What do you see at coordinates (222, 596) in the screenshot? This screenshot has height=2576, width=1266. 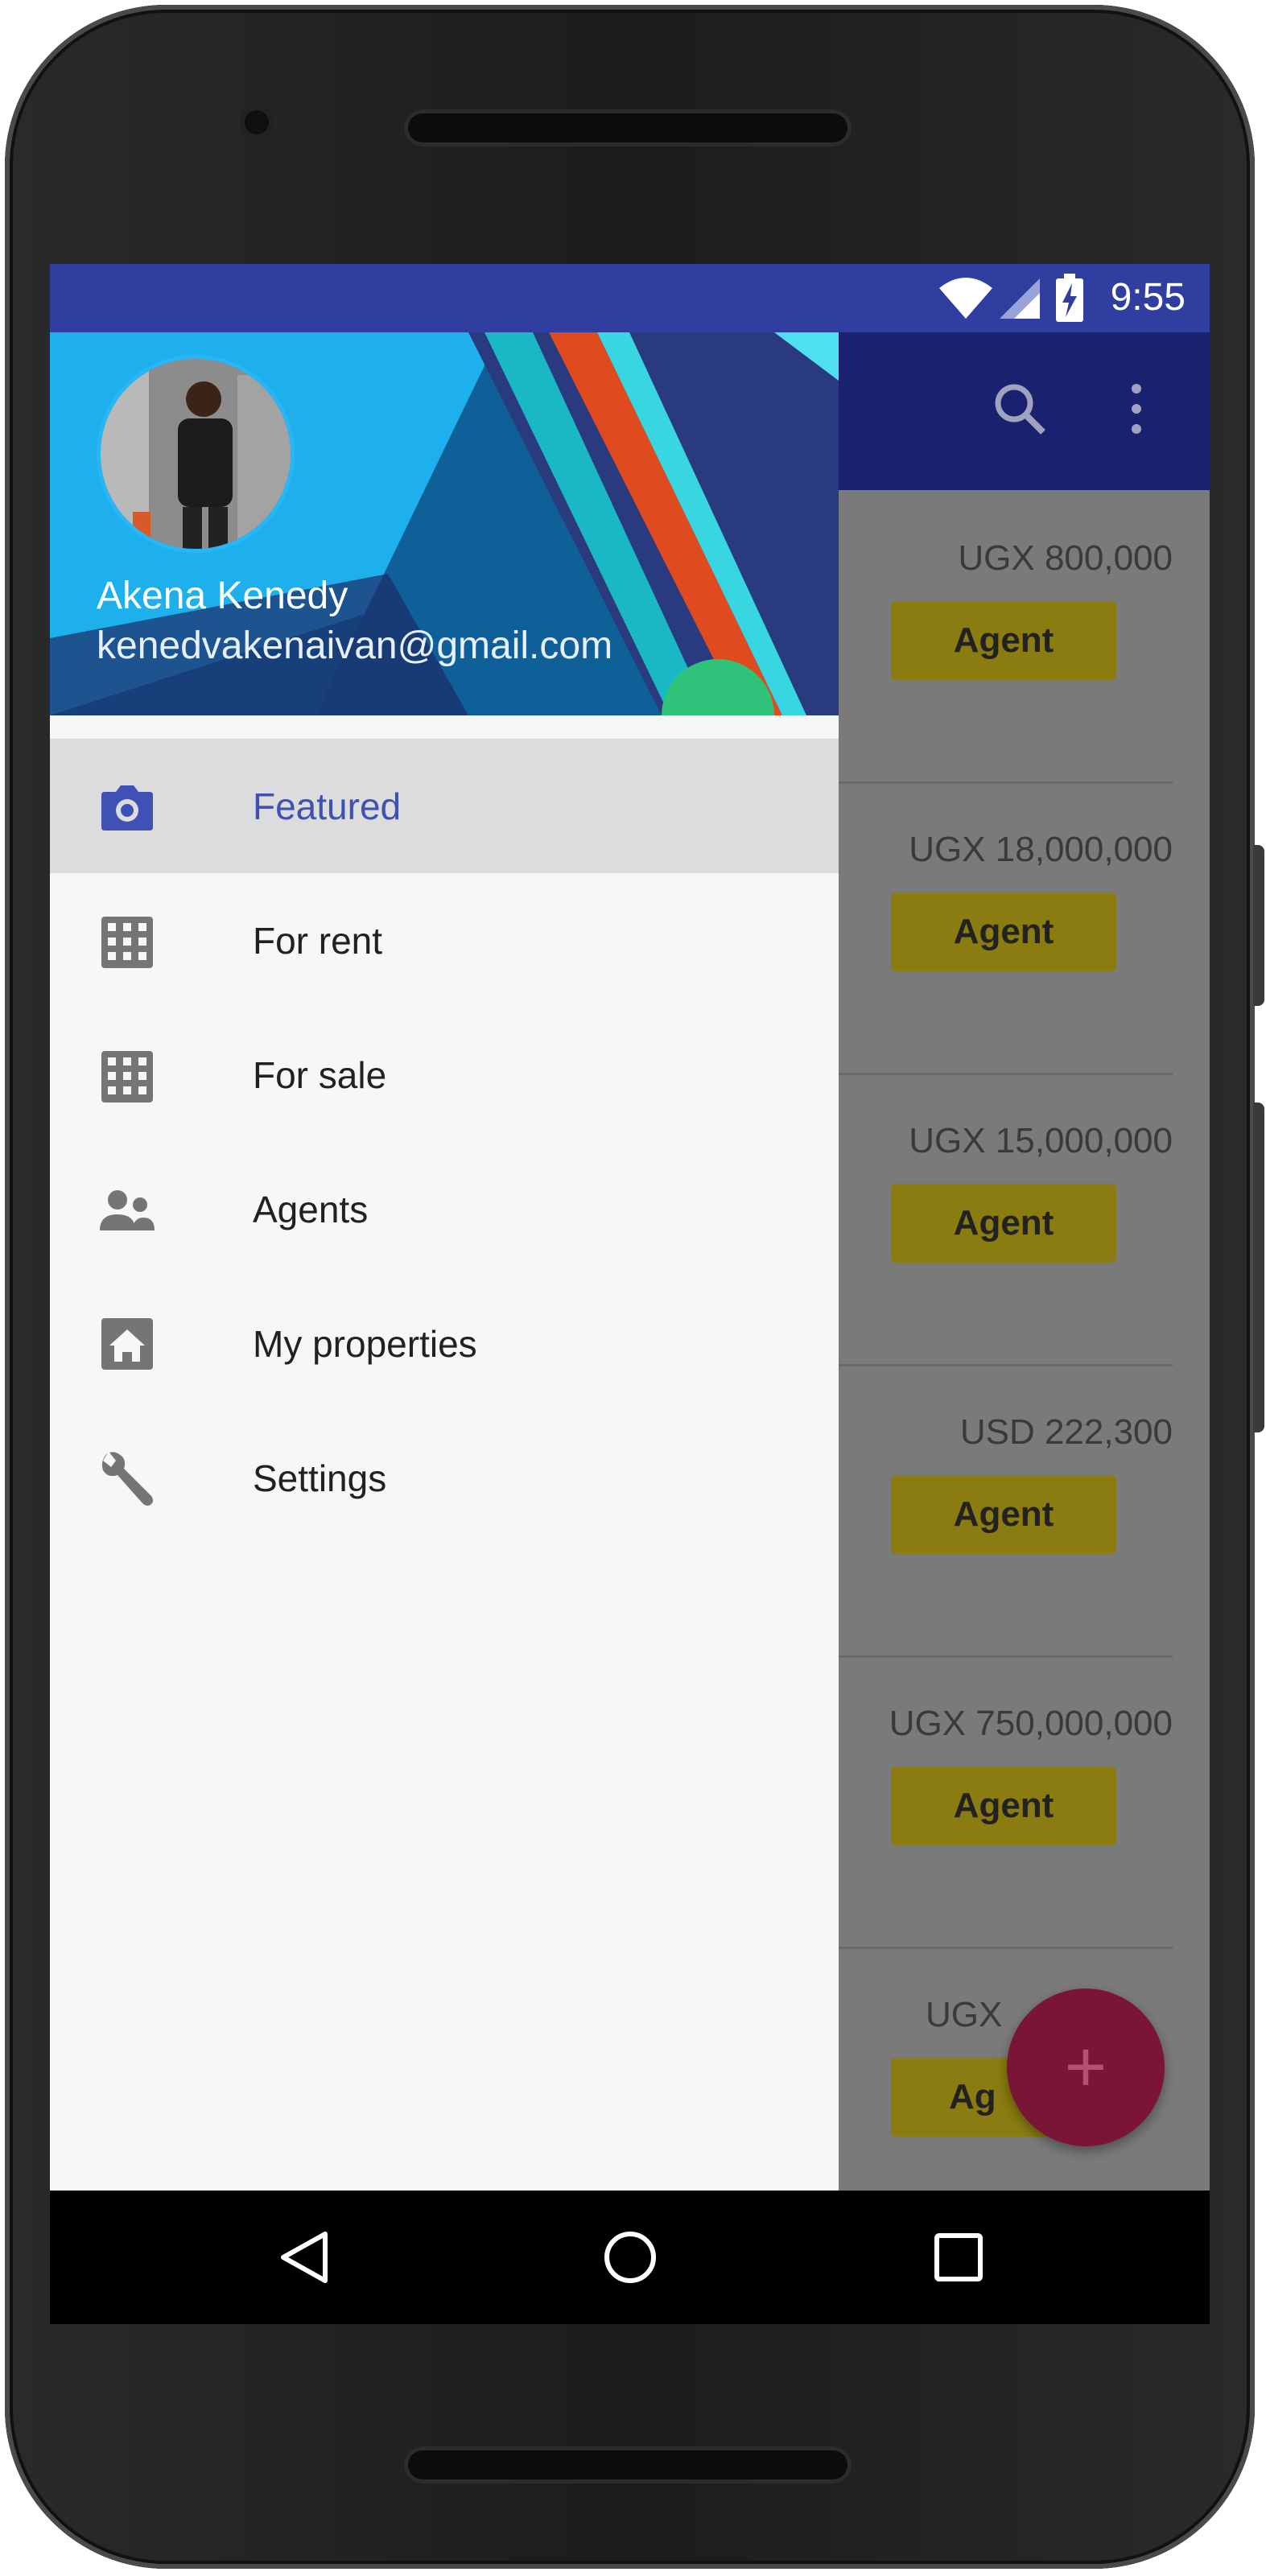 I see `user-name: Akena Kenedy` at bounding box center [222, 596].